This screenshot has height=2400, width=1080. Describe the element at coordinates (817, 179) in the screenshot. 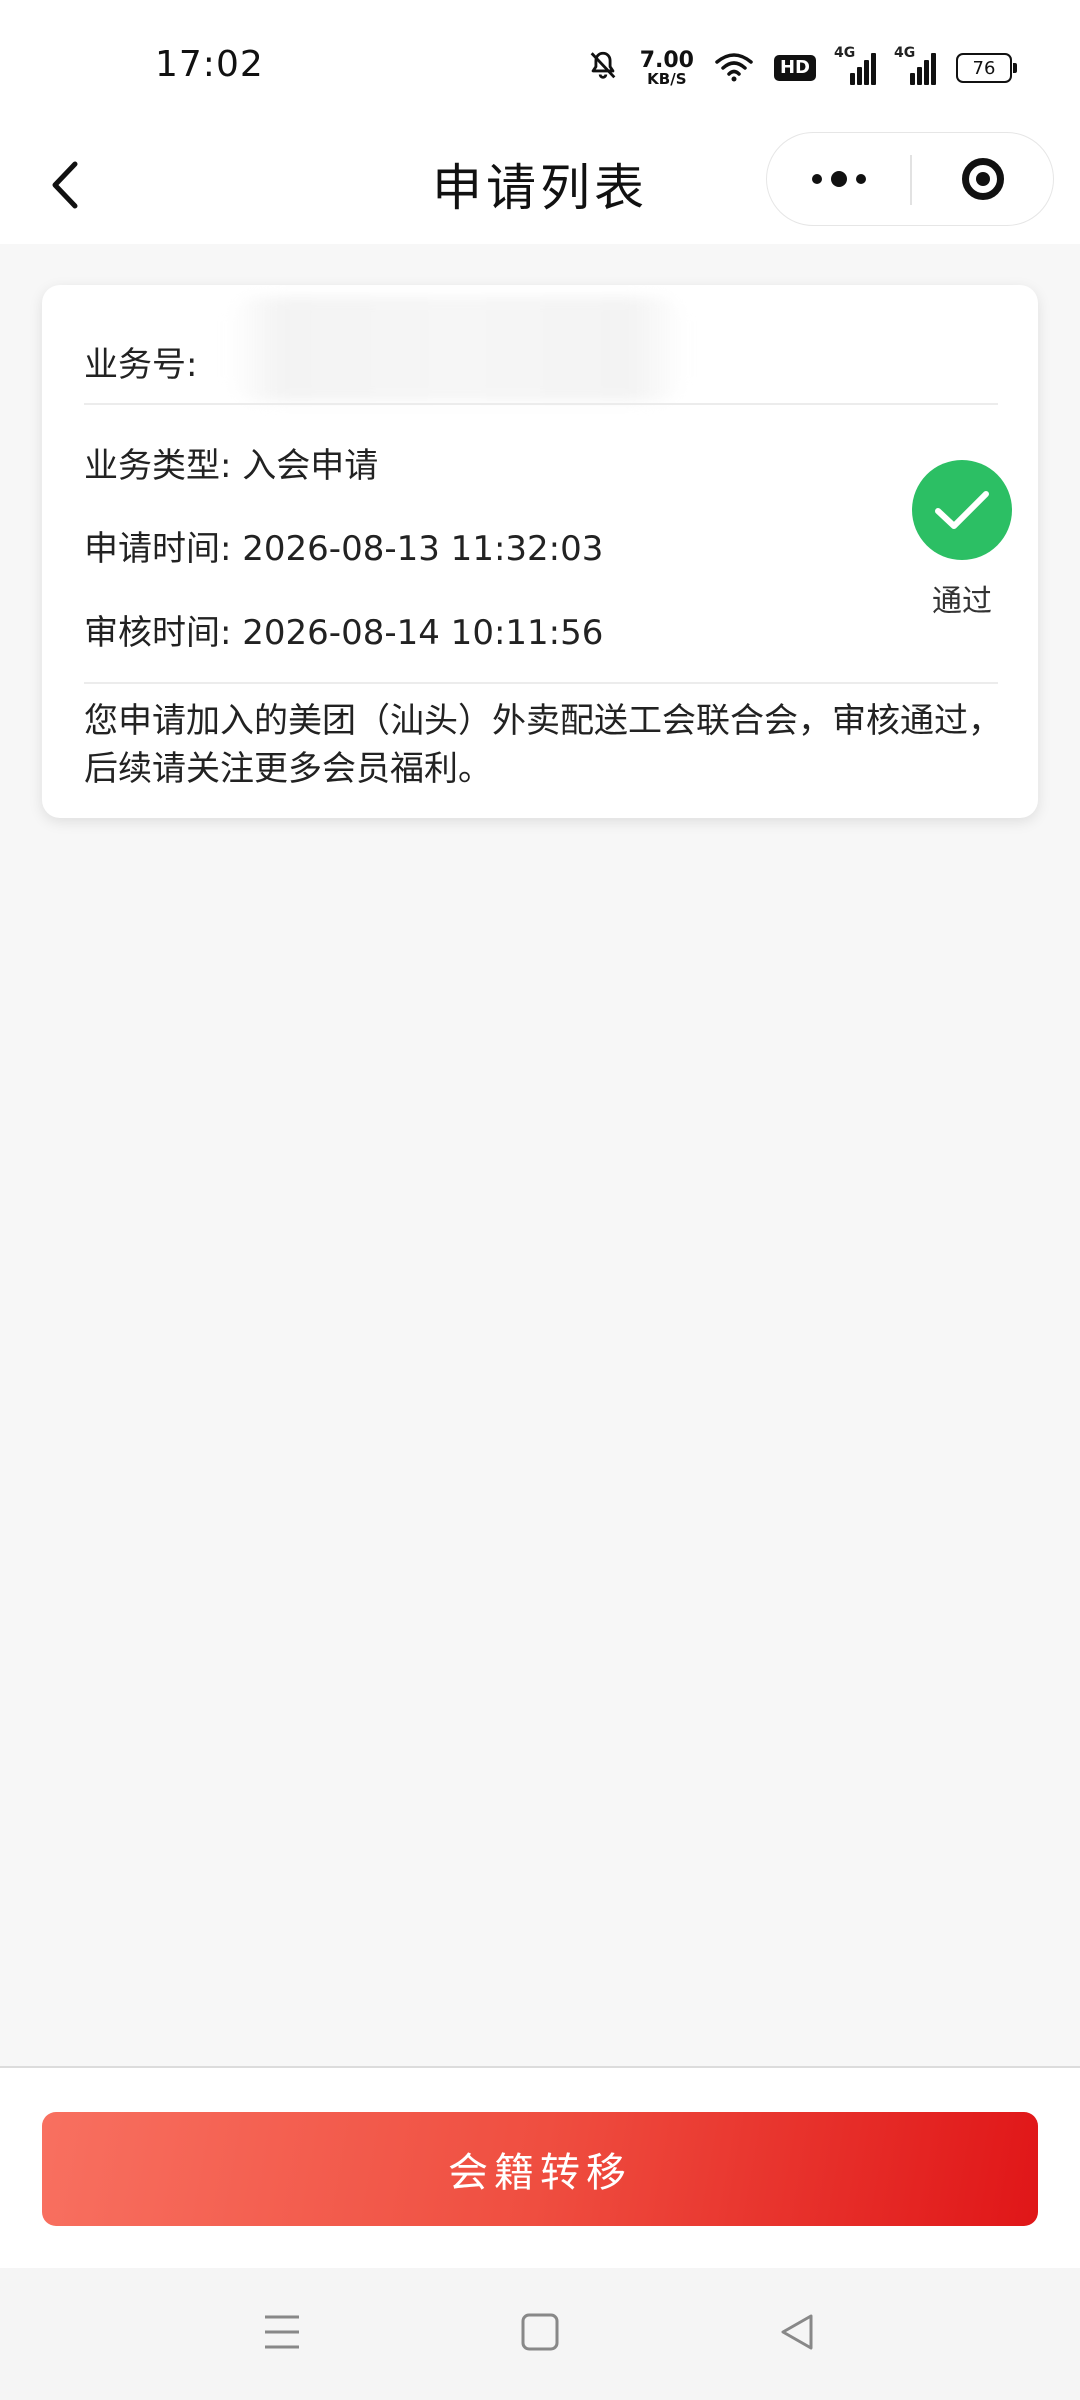

I see `more-dots-icon` at that location.